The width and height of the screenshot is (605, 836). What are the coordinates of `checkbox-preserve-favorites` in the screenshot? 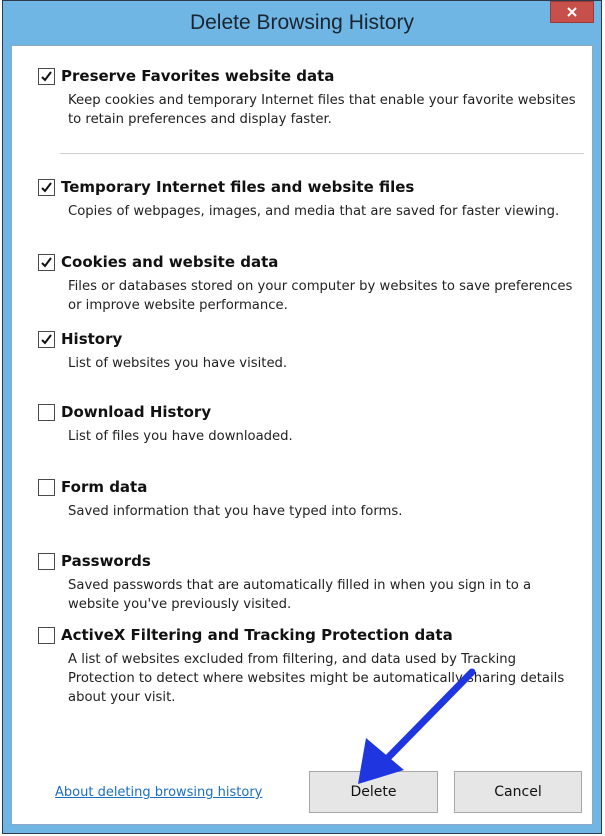 It's located at (46, 76).